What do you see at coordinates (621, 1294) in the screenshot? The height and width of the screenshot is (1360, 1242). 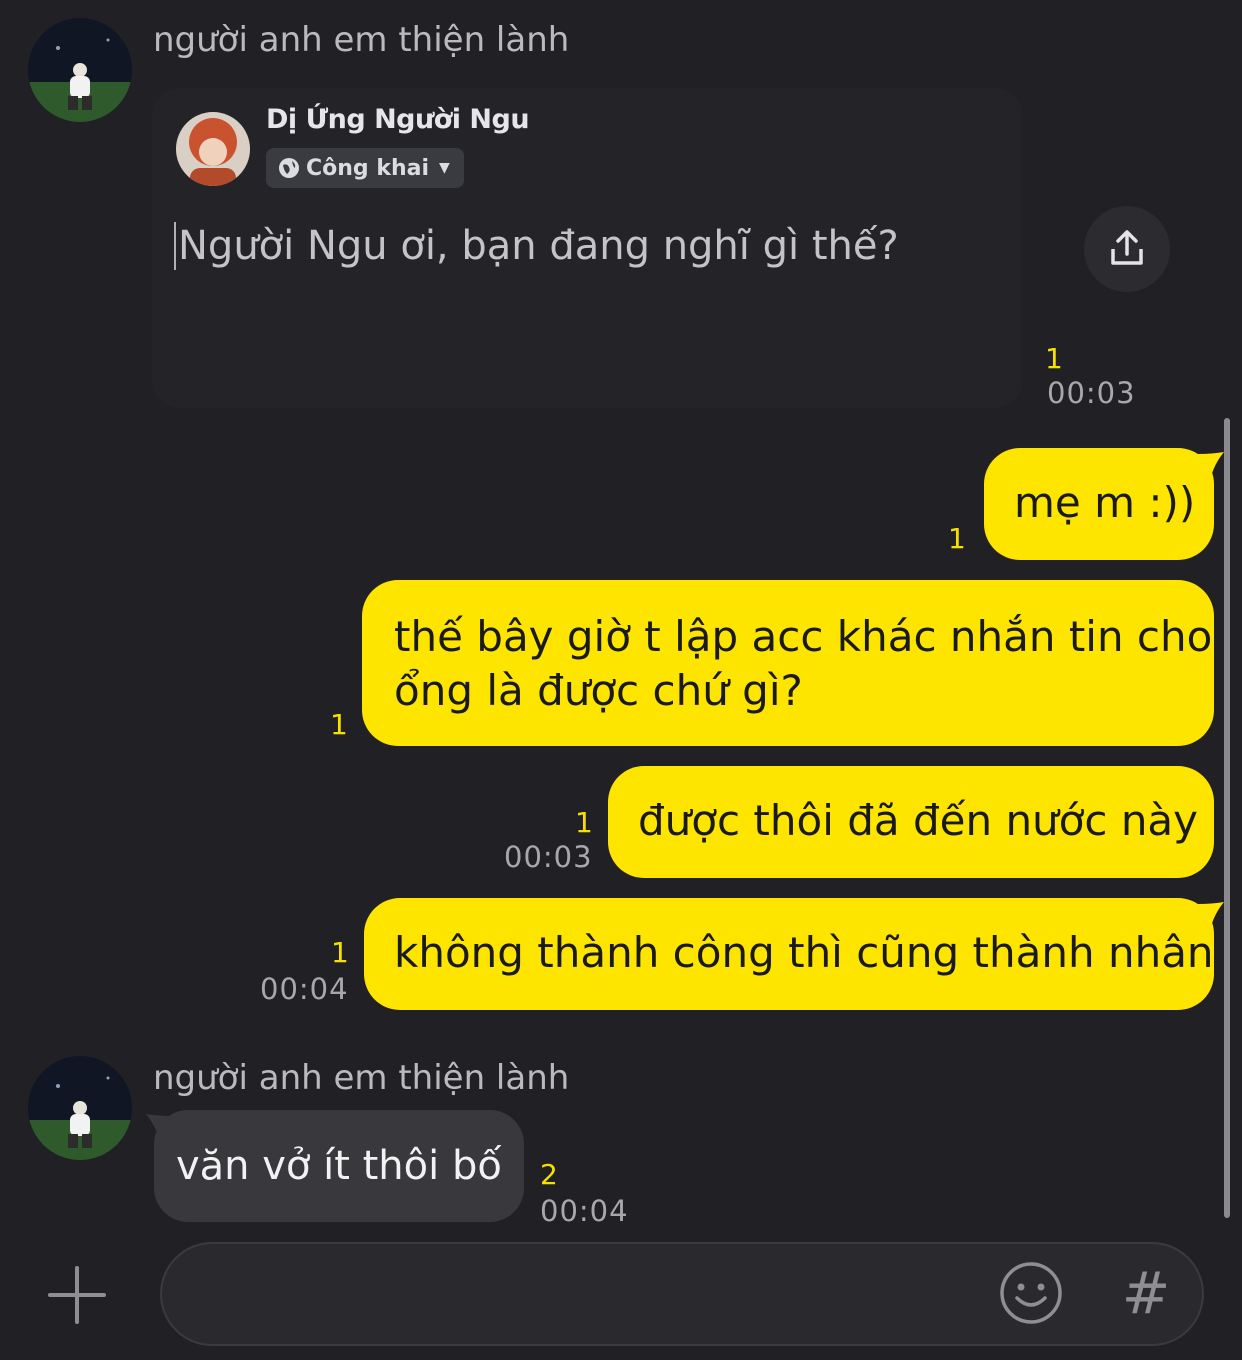 I see `message-input-bar: #` at bounding box center [621, 1294].